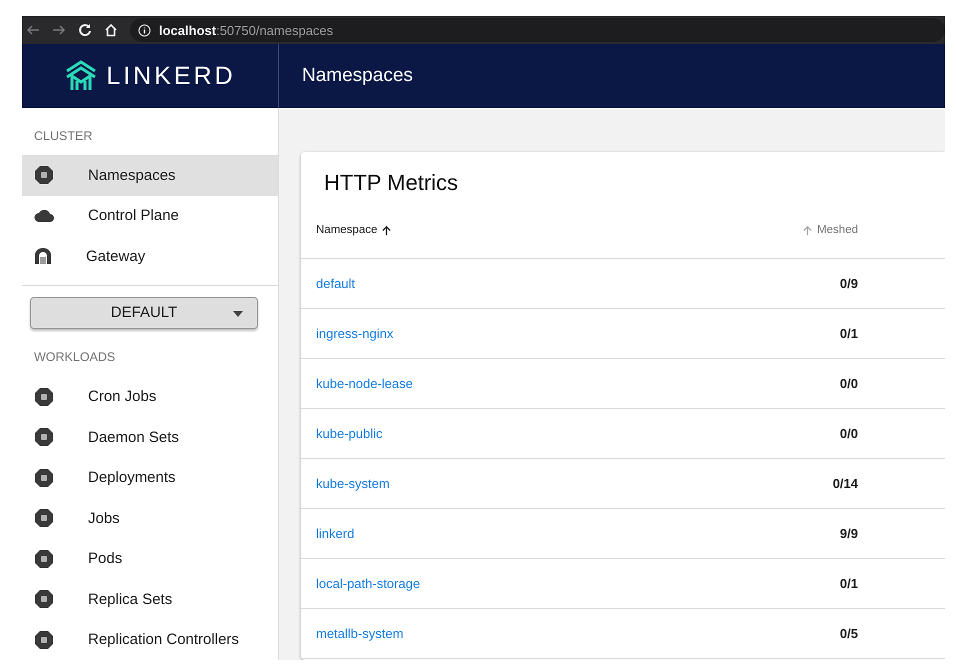  What do you see at coordinates (122, 397) in the screenshot?
I see `sidebar-item-label: Cron Jobs` at bounding box center [122, 397].